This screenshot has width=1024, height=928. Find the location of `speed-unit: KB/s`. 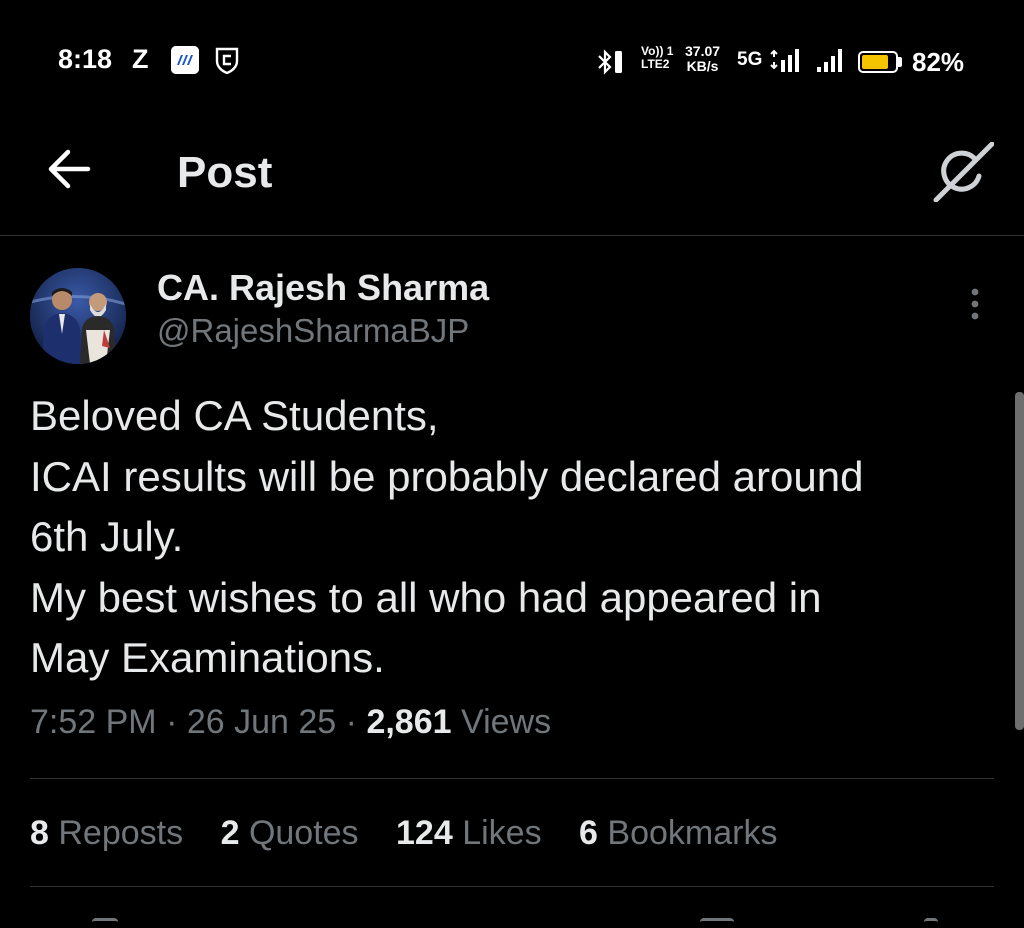

speed-unit: KB/s is located at coordinates (702, 66).